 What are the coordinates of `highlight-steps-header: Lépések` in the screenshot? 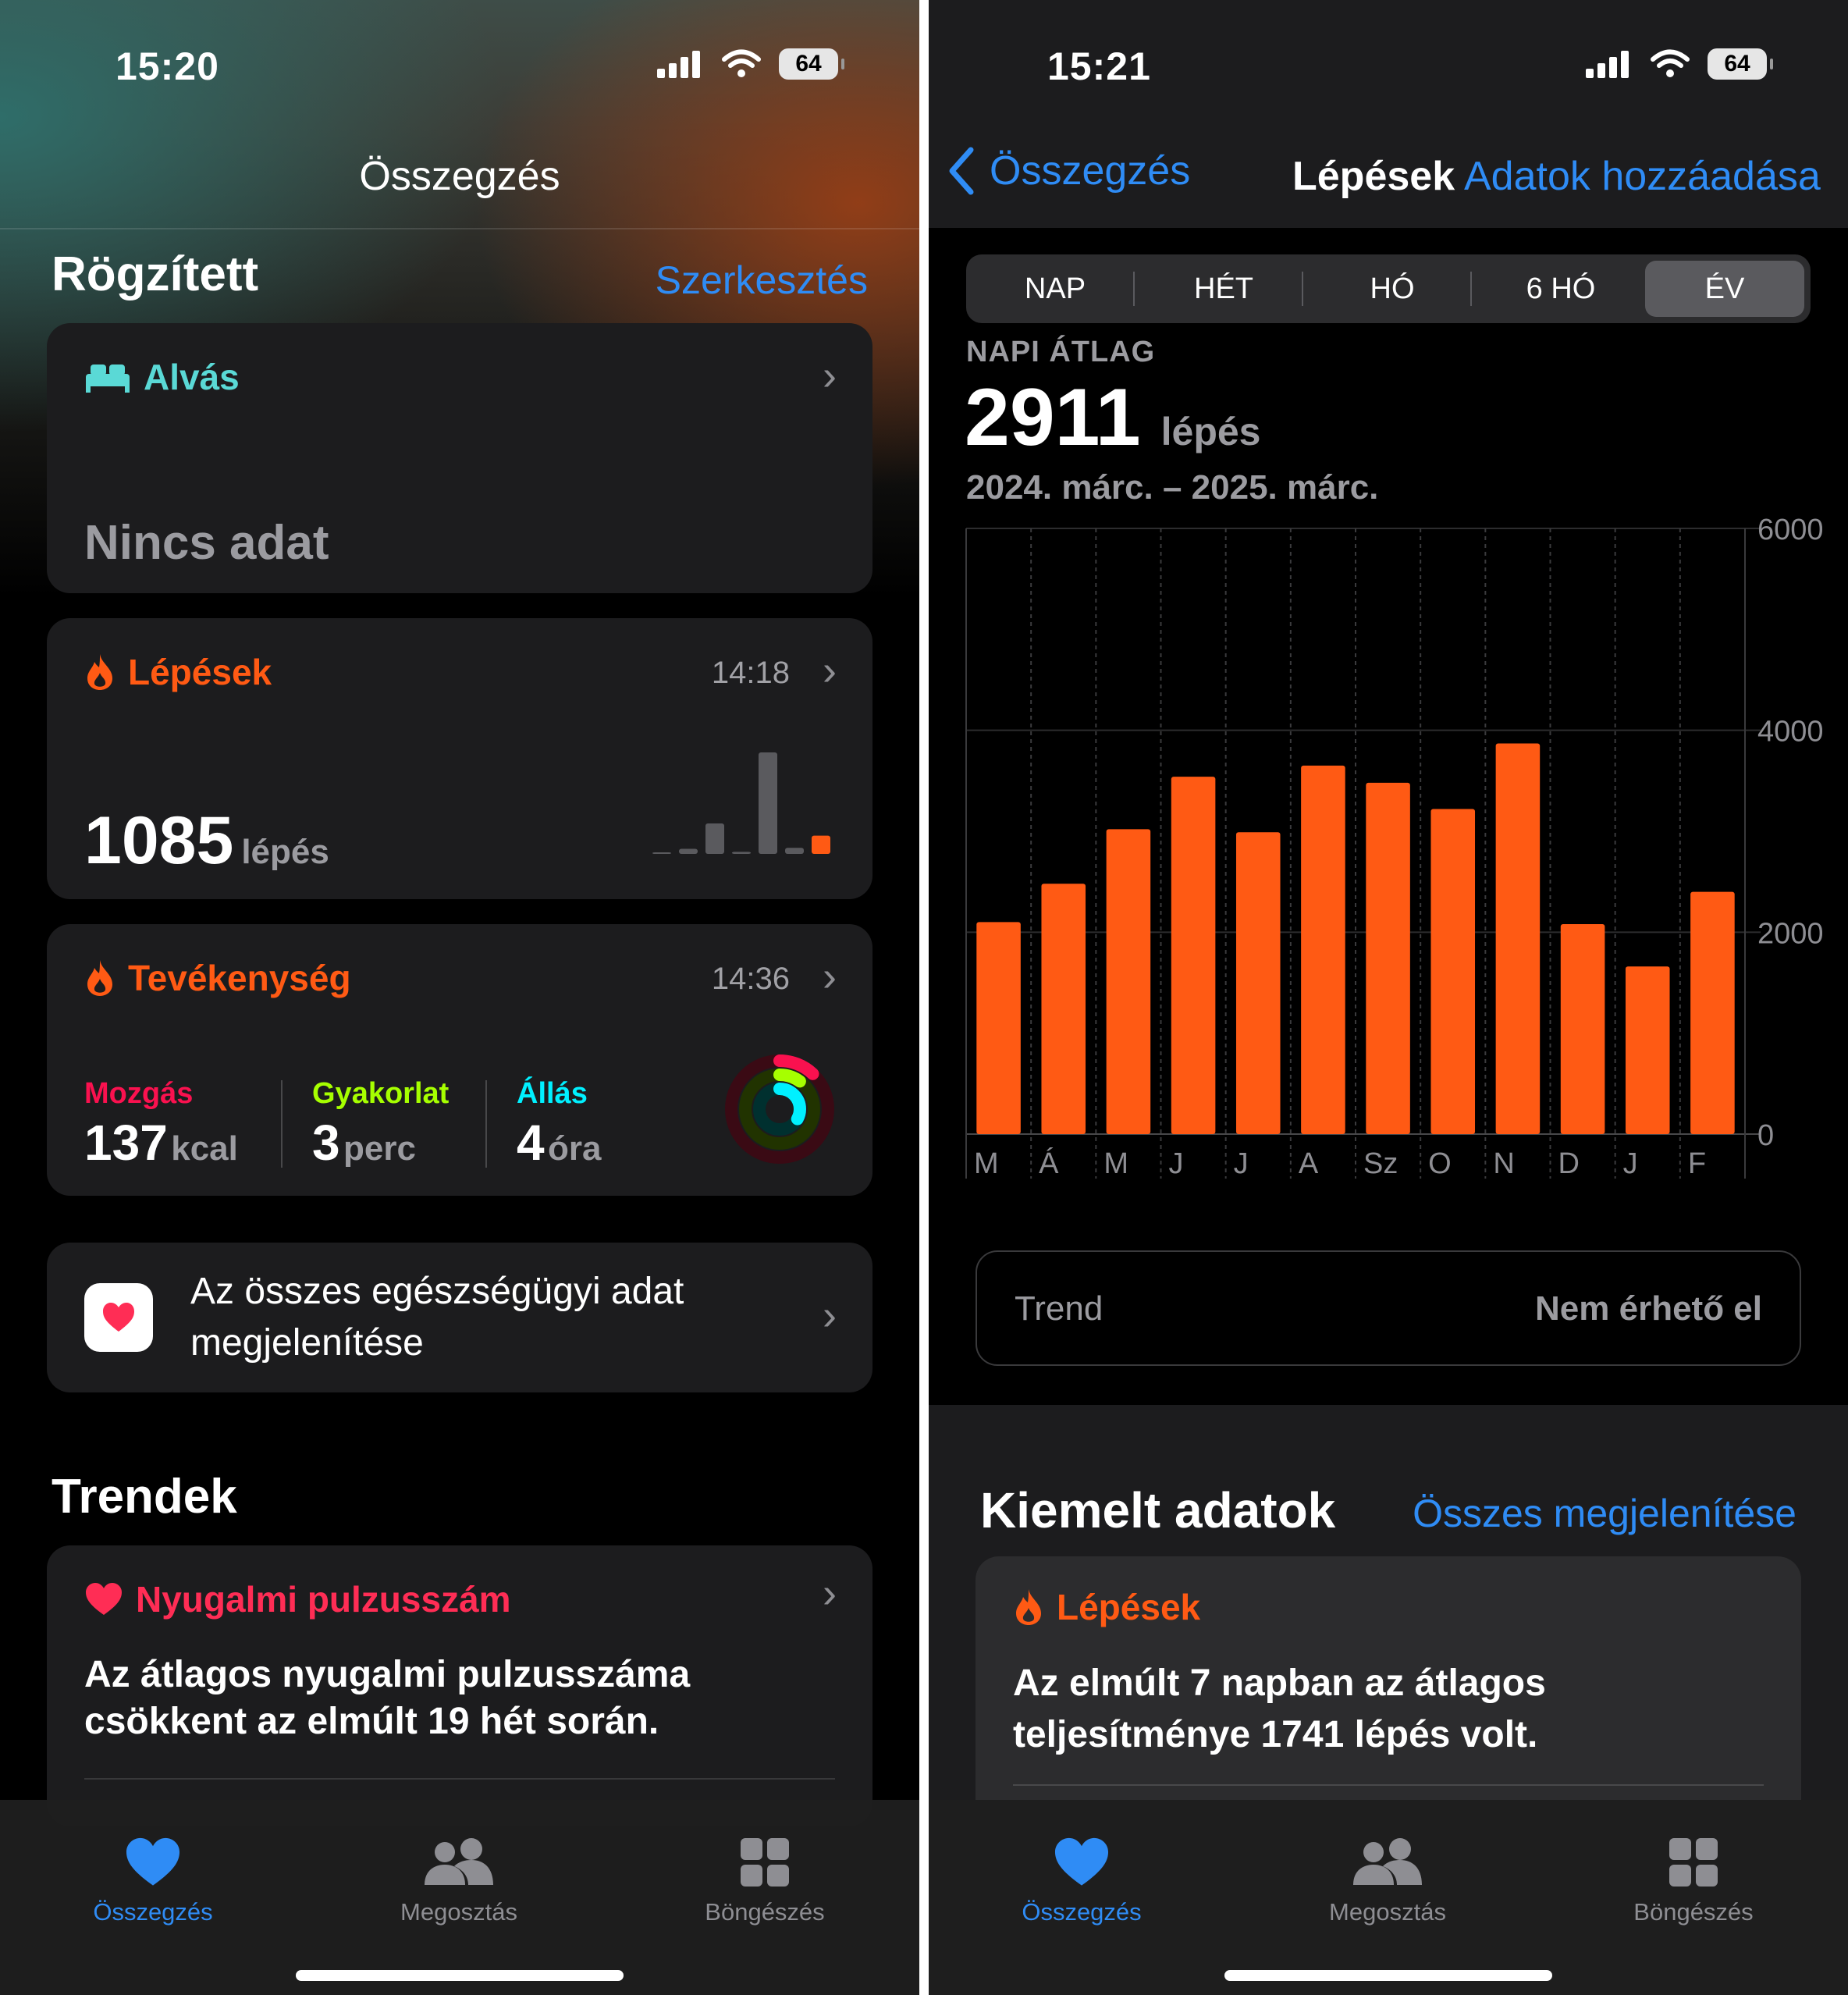 It's located at (1106, 1607).